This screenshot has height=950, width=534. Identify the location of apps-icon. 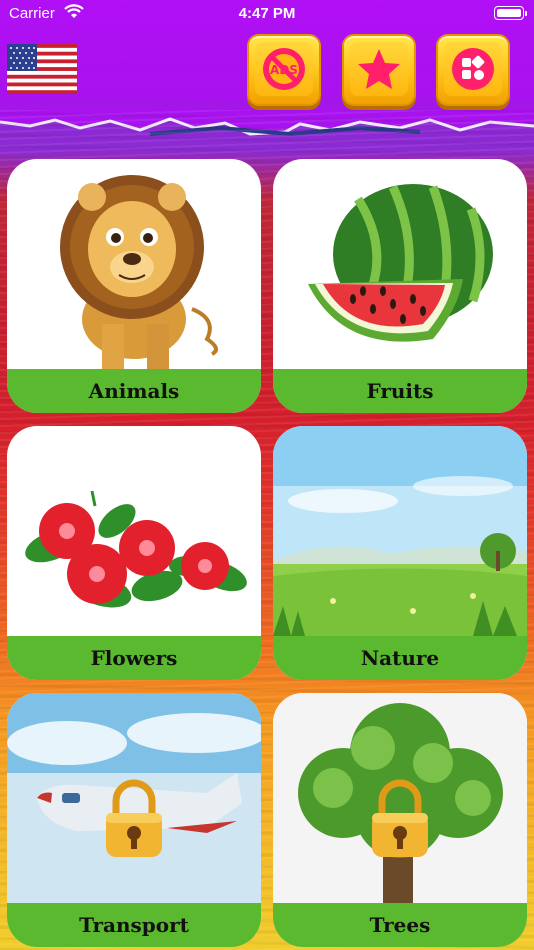
(473, 69).